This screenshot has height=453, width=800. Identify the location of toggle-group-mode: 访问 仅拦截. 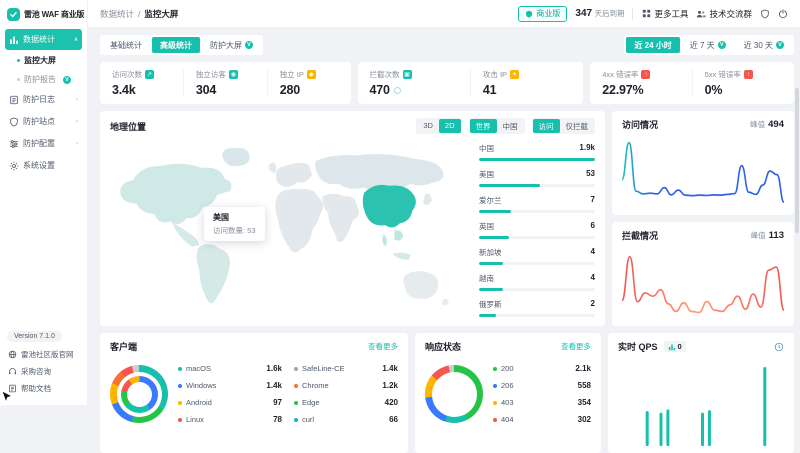
(563, 126).